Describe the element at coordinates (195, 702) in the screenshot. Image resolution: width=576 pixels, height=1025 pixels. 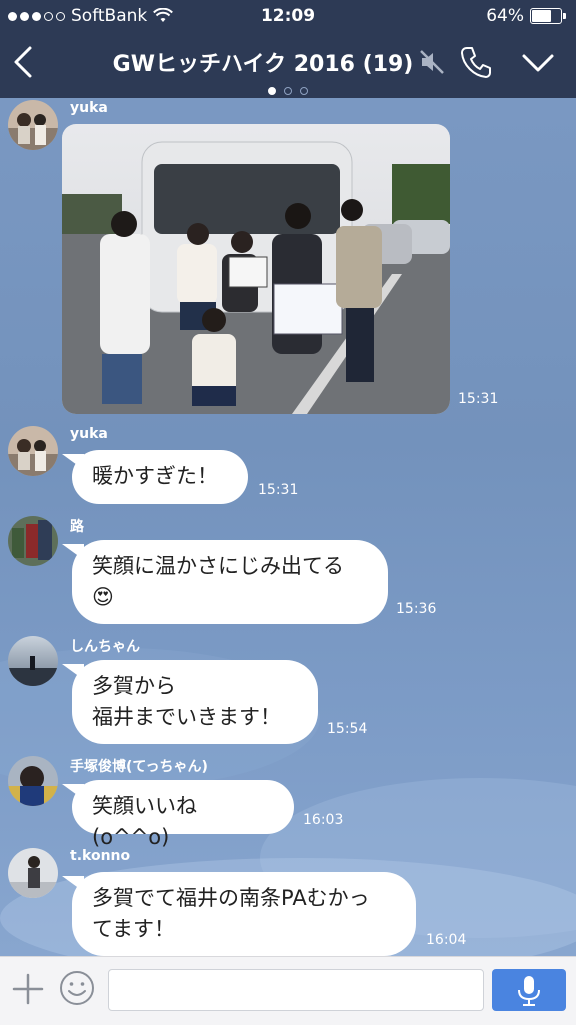
I see `message-bubble: 多賀から 福井までいきます！` at that location.